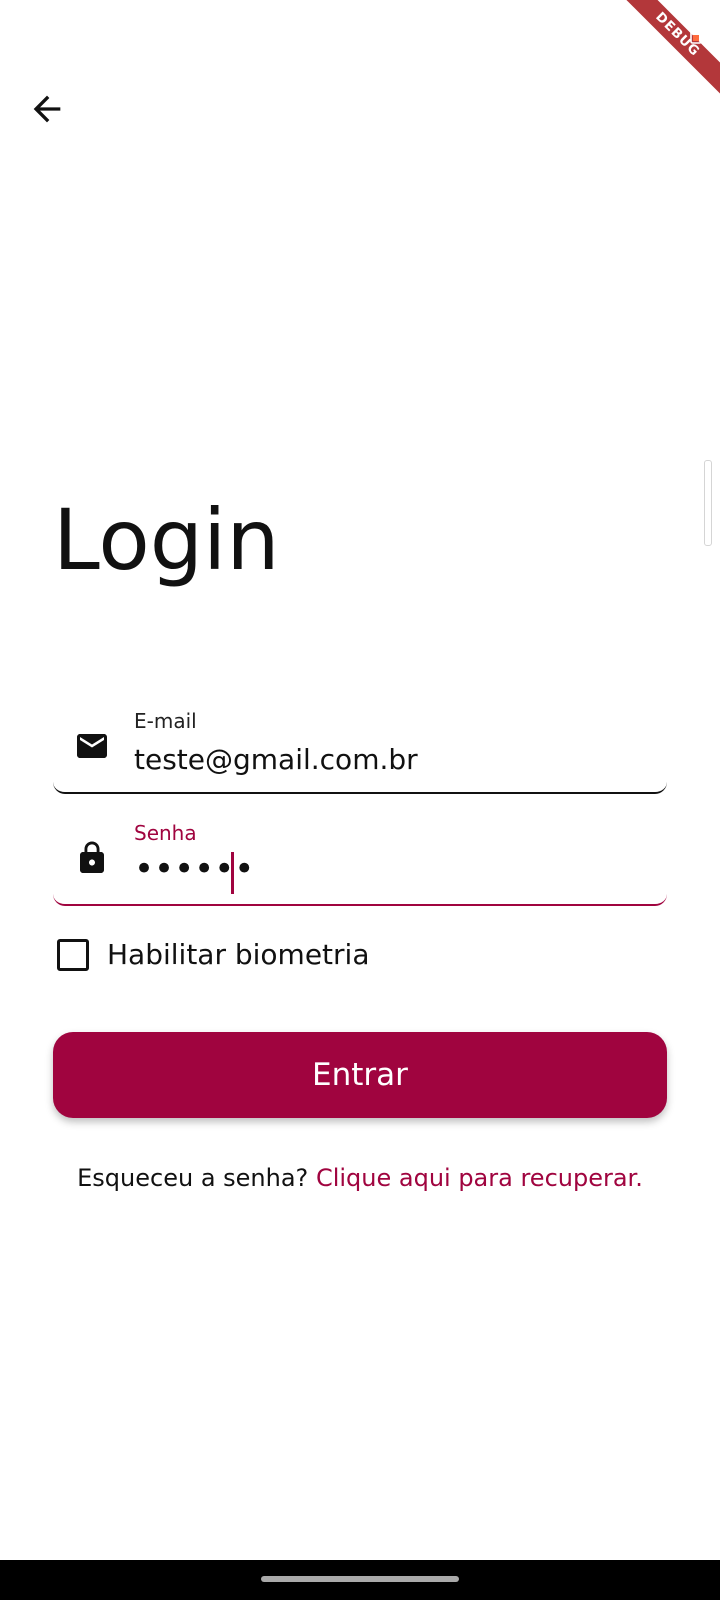  What do you see at coordinates (360, 1075) in the screenshot?
I see `login-button: Entrar` at bounding box center [360, 1075].